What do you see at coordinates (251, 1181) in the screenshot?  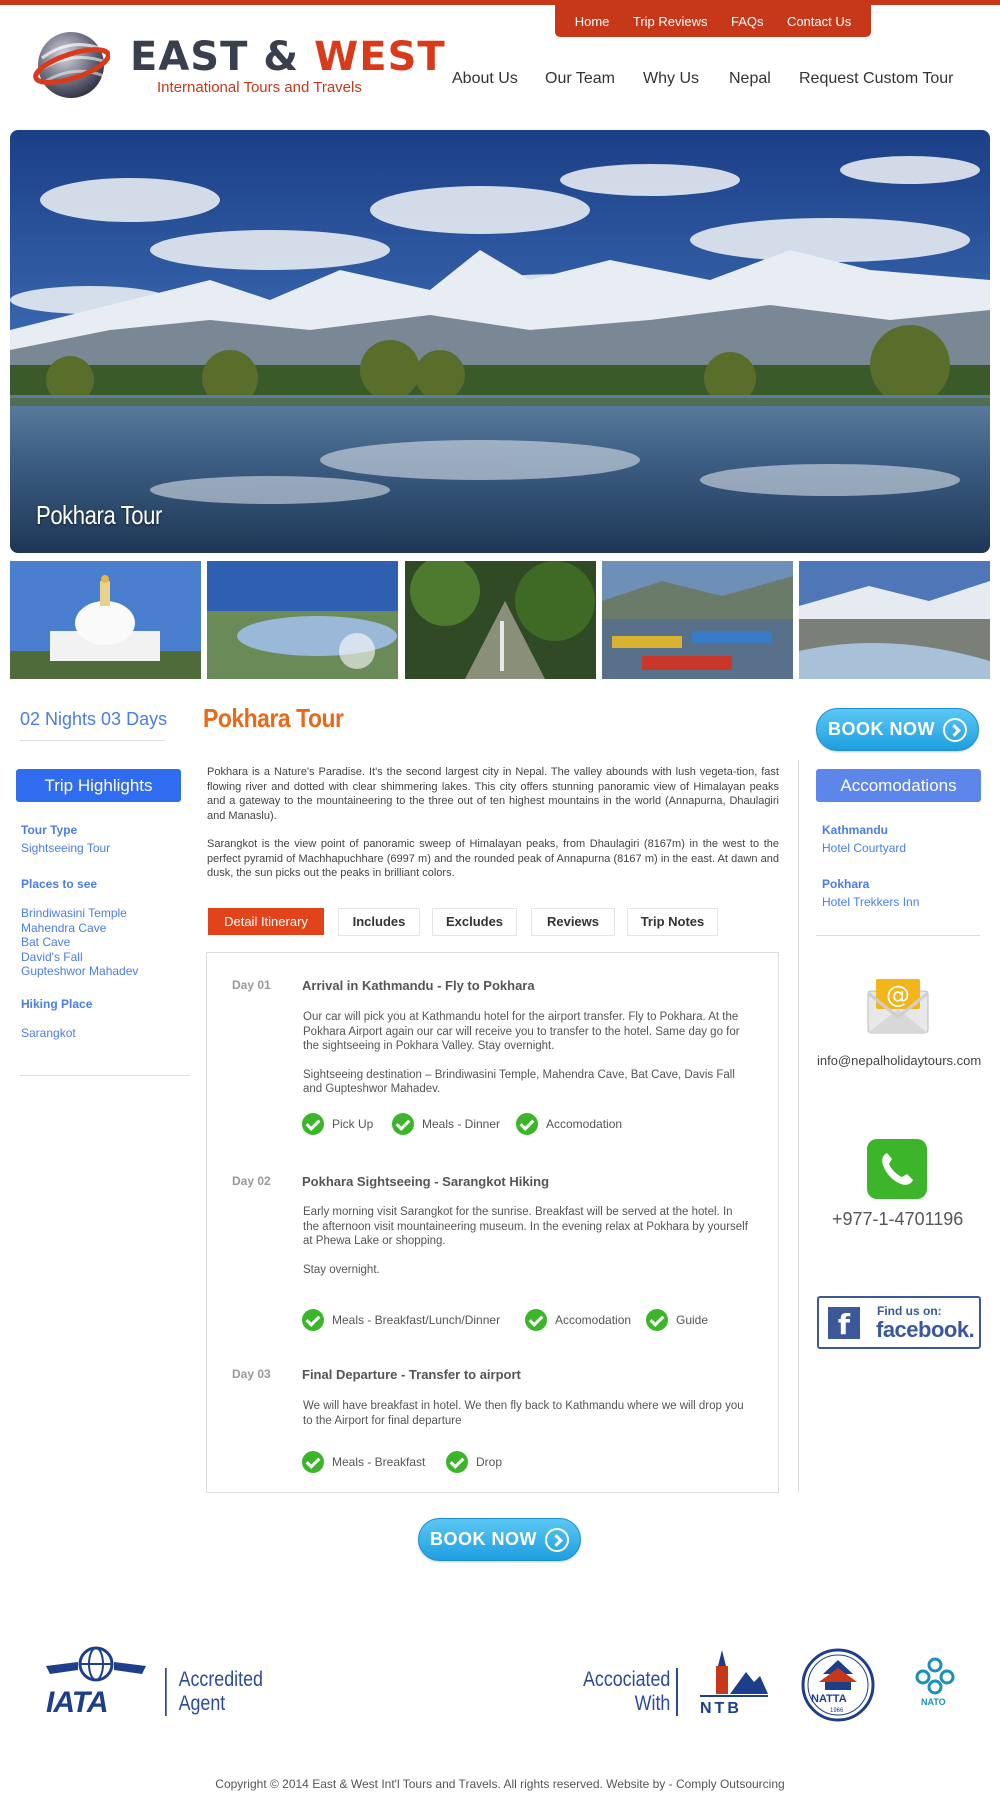 I see `day-label: Day 02` at bounding box center [251, 1181].